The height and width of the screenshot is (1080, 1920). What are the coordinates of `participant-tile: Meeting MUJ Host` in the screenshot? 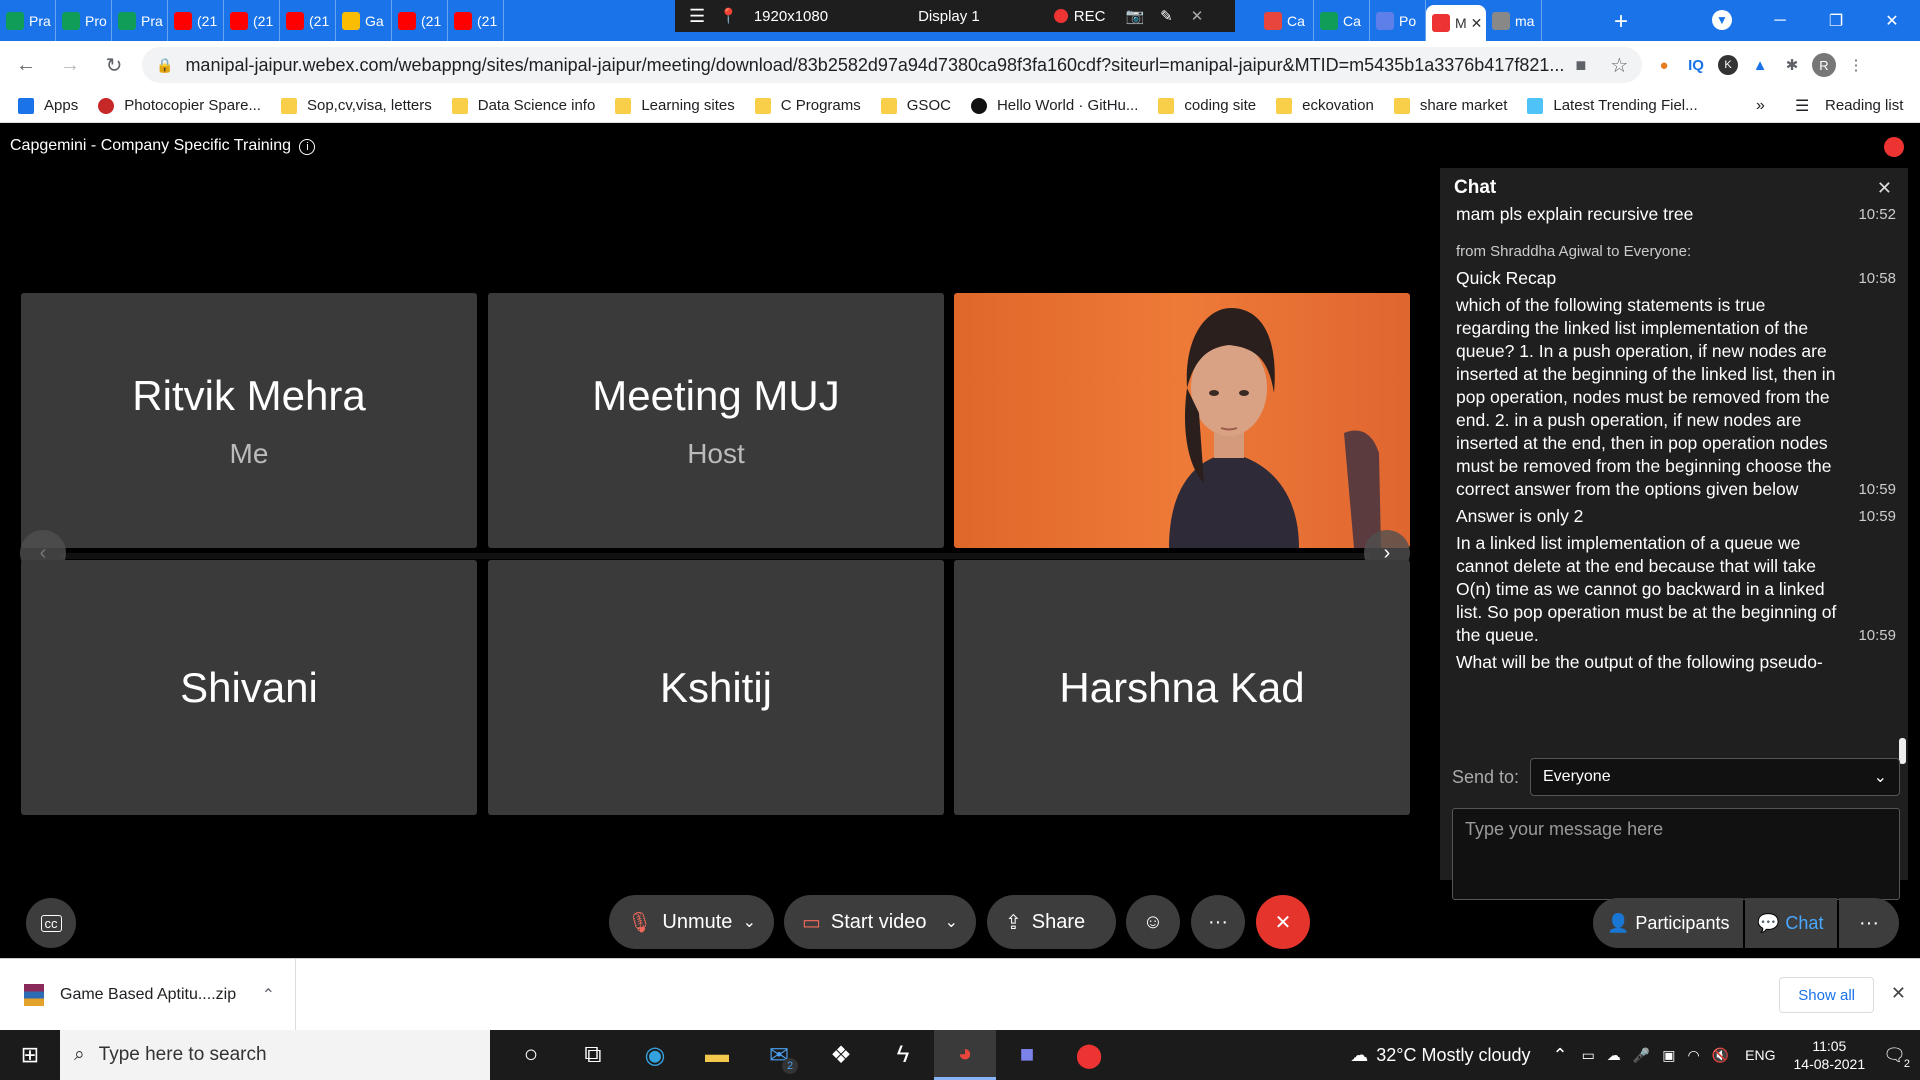 It's located at (716, 420).